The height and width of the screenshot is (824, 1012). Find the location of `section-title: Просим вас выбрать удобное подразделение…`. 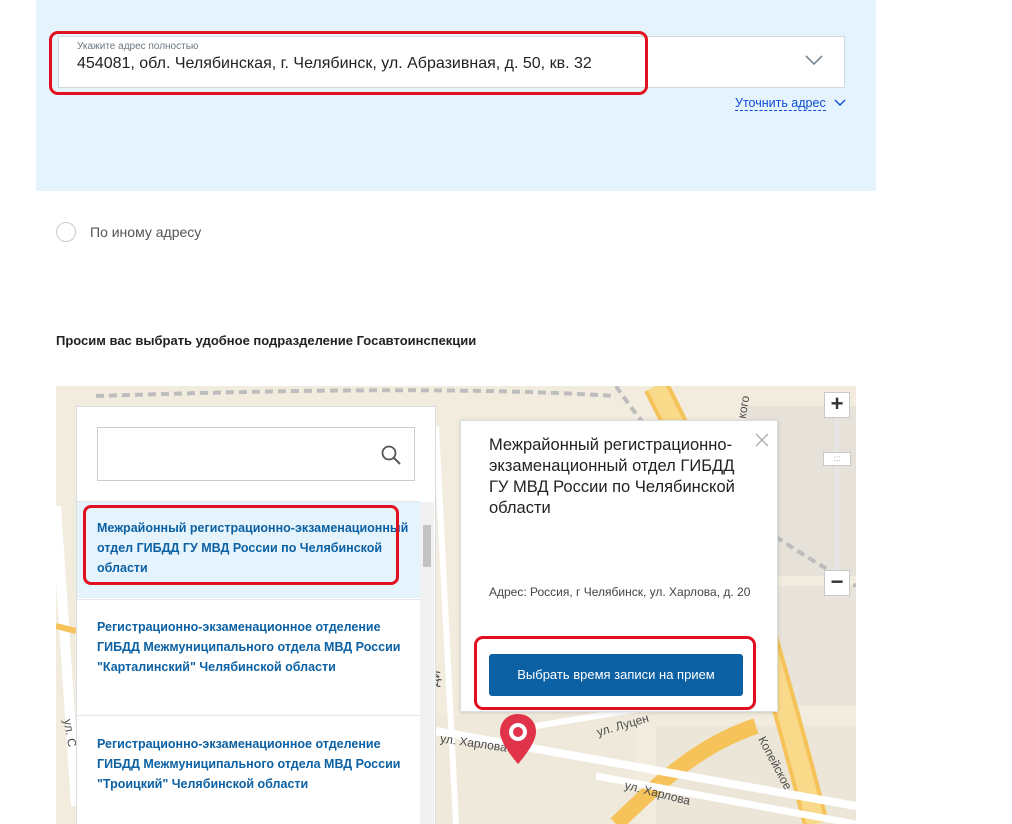

section-title: Просим вас выбрать удобное подразделение… is located at coordinates (266, 340).